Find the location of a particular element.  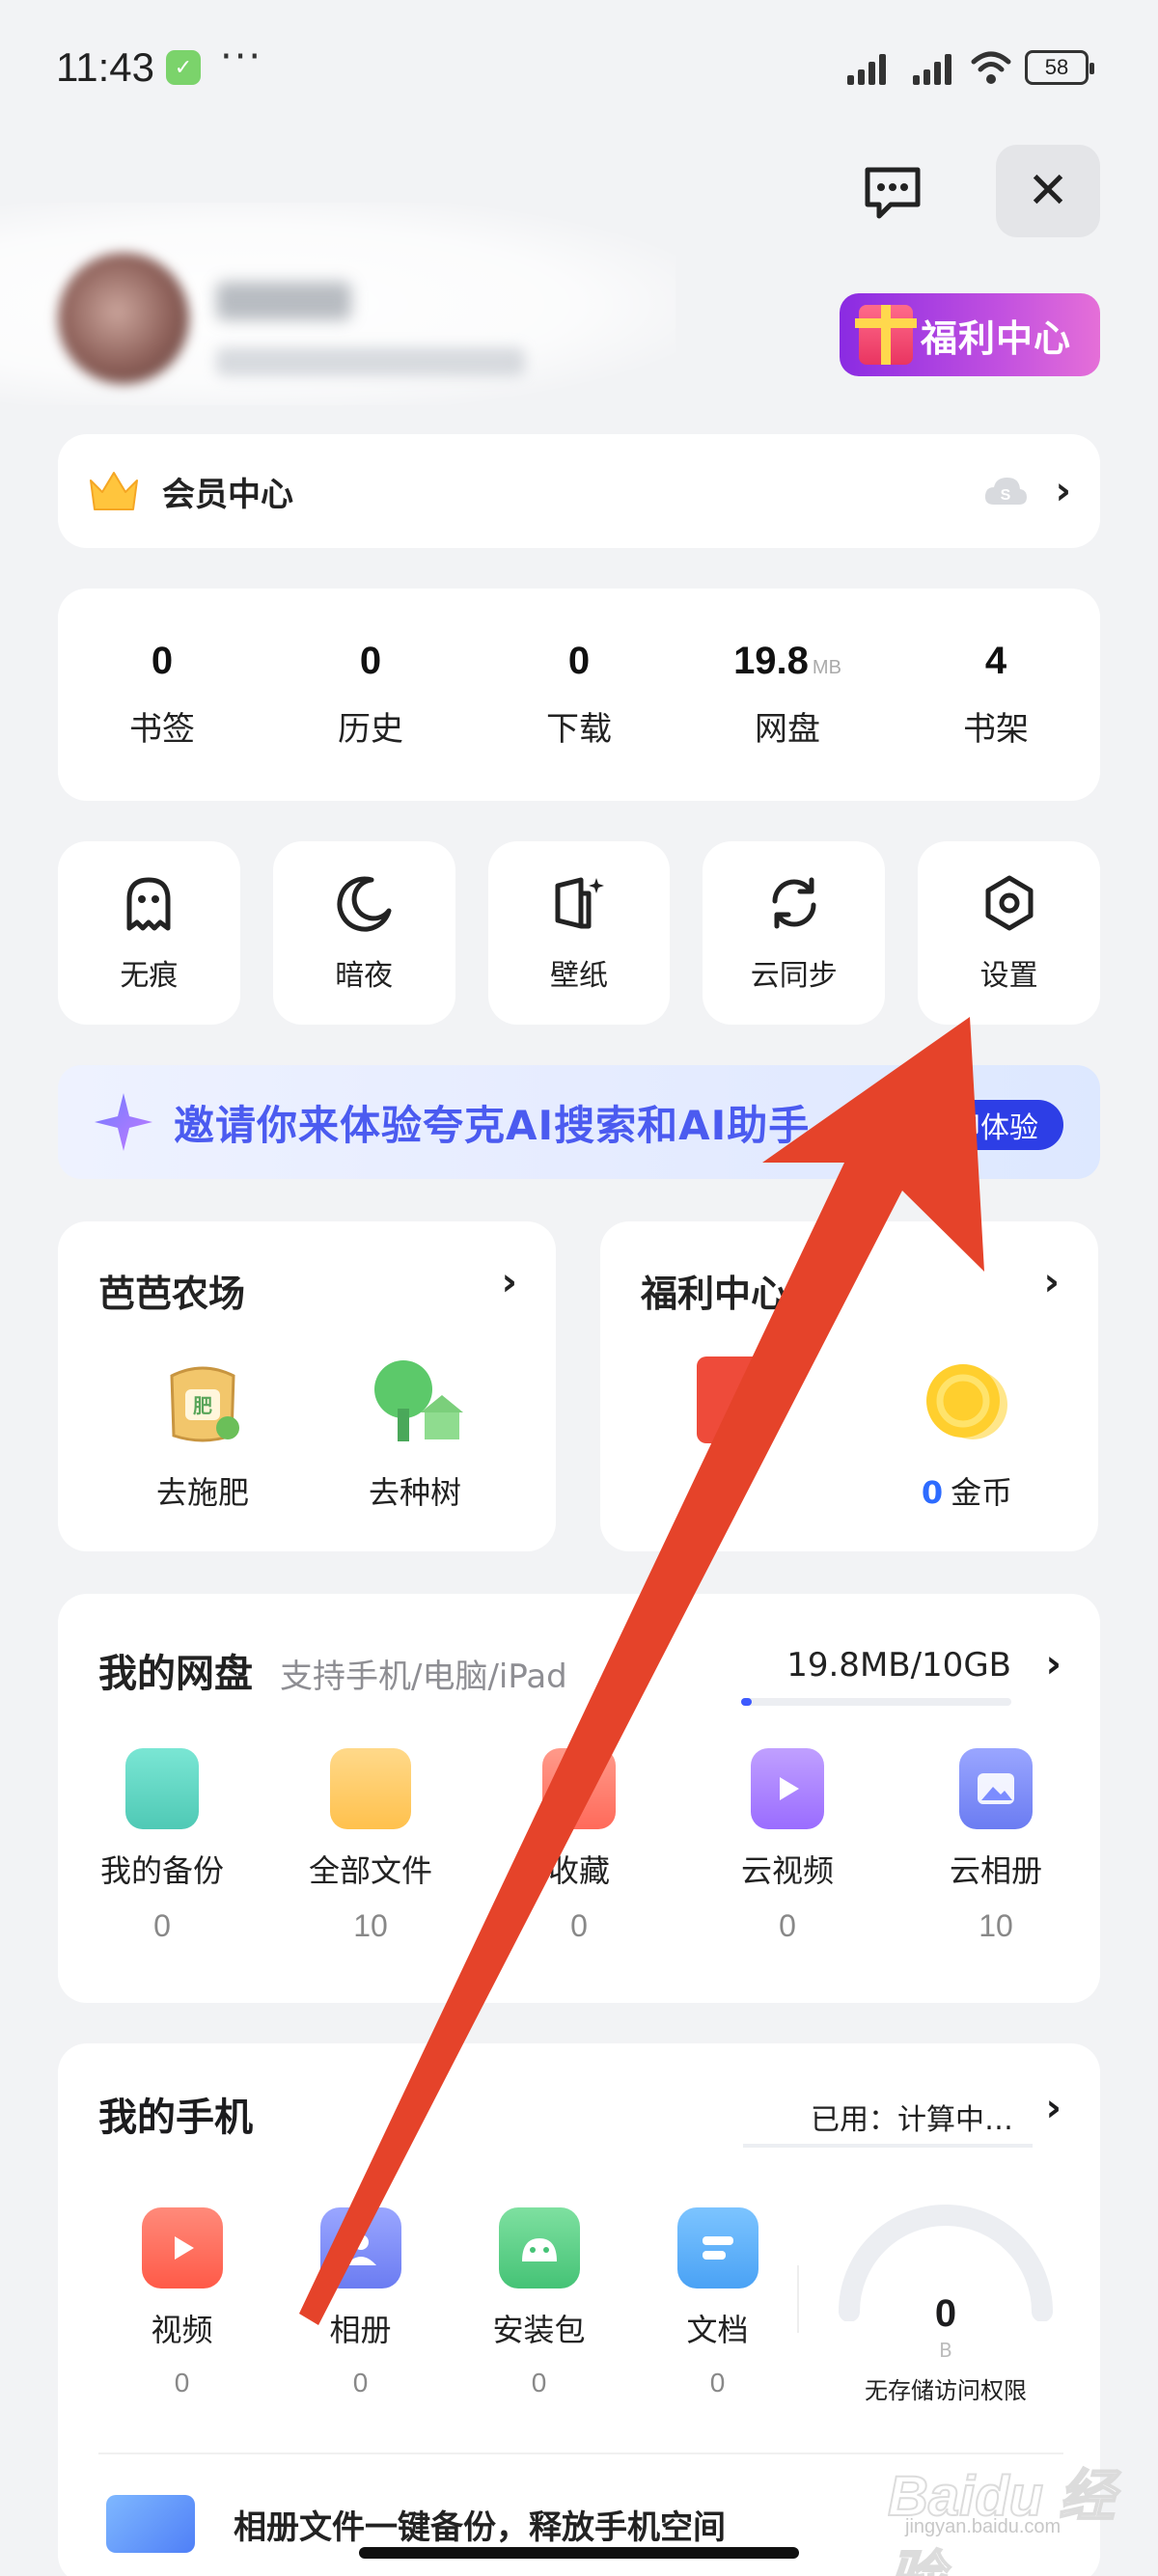

phone-item-label: 相册 is located at coordinates (360, 2330).